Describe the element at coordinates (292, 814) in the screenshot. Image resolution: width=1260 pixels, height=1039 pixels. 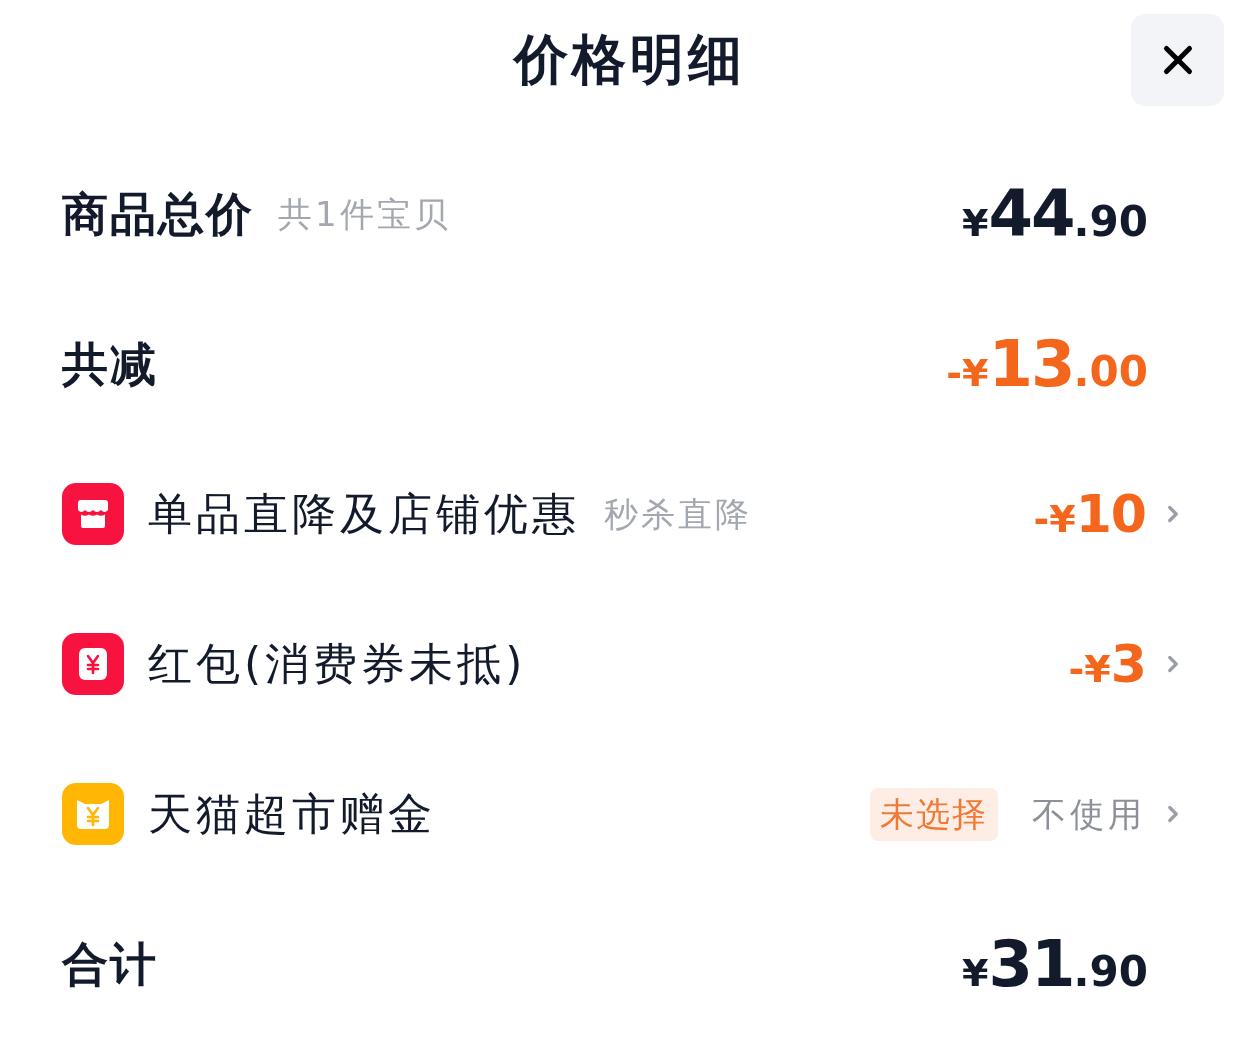
I see `row-label: 天猫超市赠金` at that location.